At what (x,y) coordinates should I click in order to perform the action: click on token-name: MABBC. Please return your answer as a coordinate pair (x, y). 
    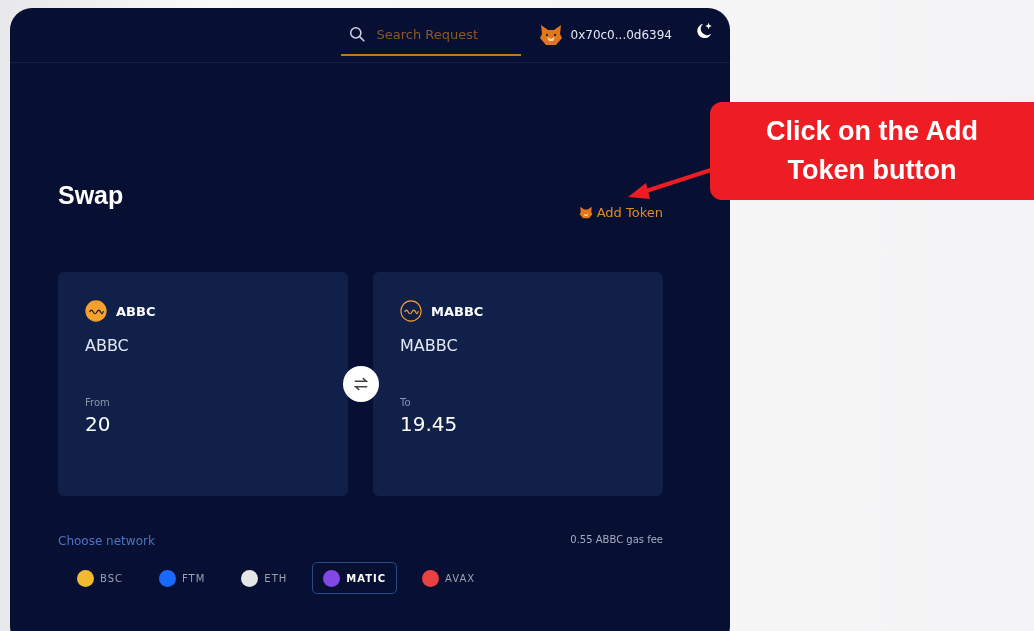
    Looking at the image, I should click on (429, 345).